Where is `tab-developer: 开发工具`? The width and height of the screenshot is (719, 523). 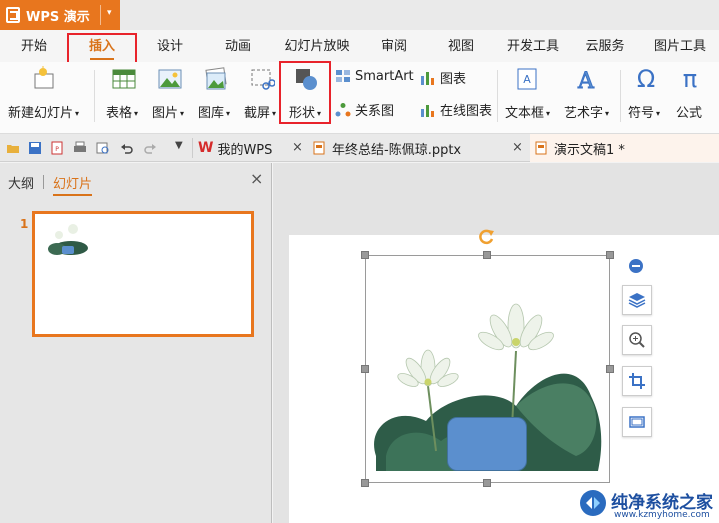 tab-developer: 开发工具 is located at coordinates (533, 47).